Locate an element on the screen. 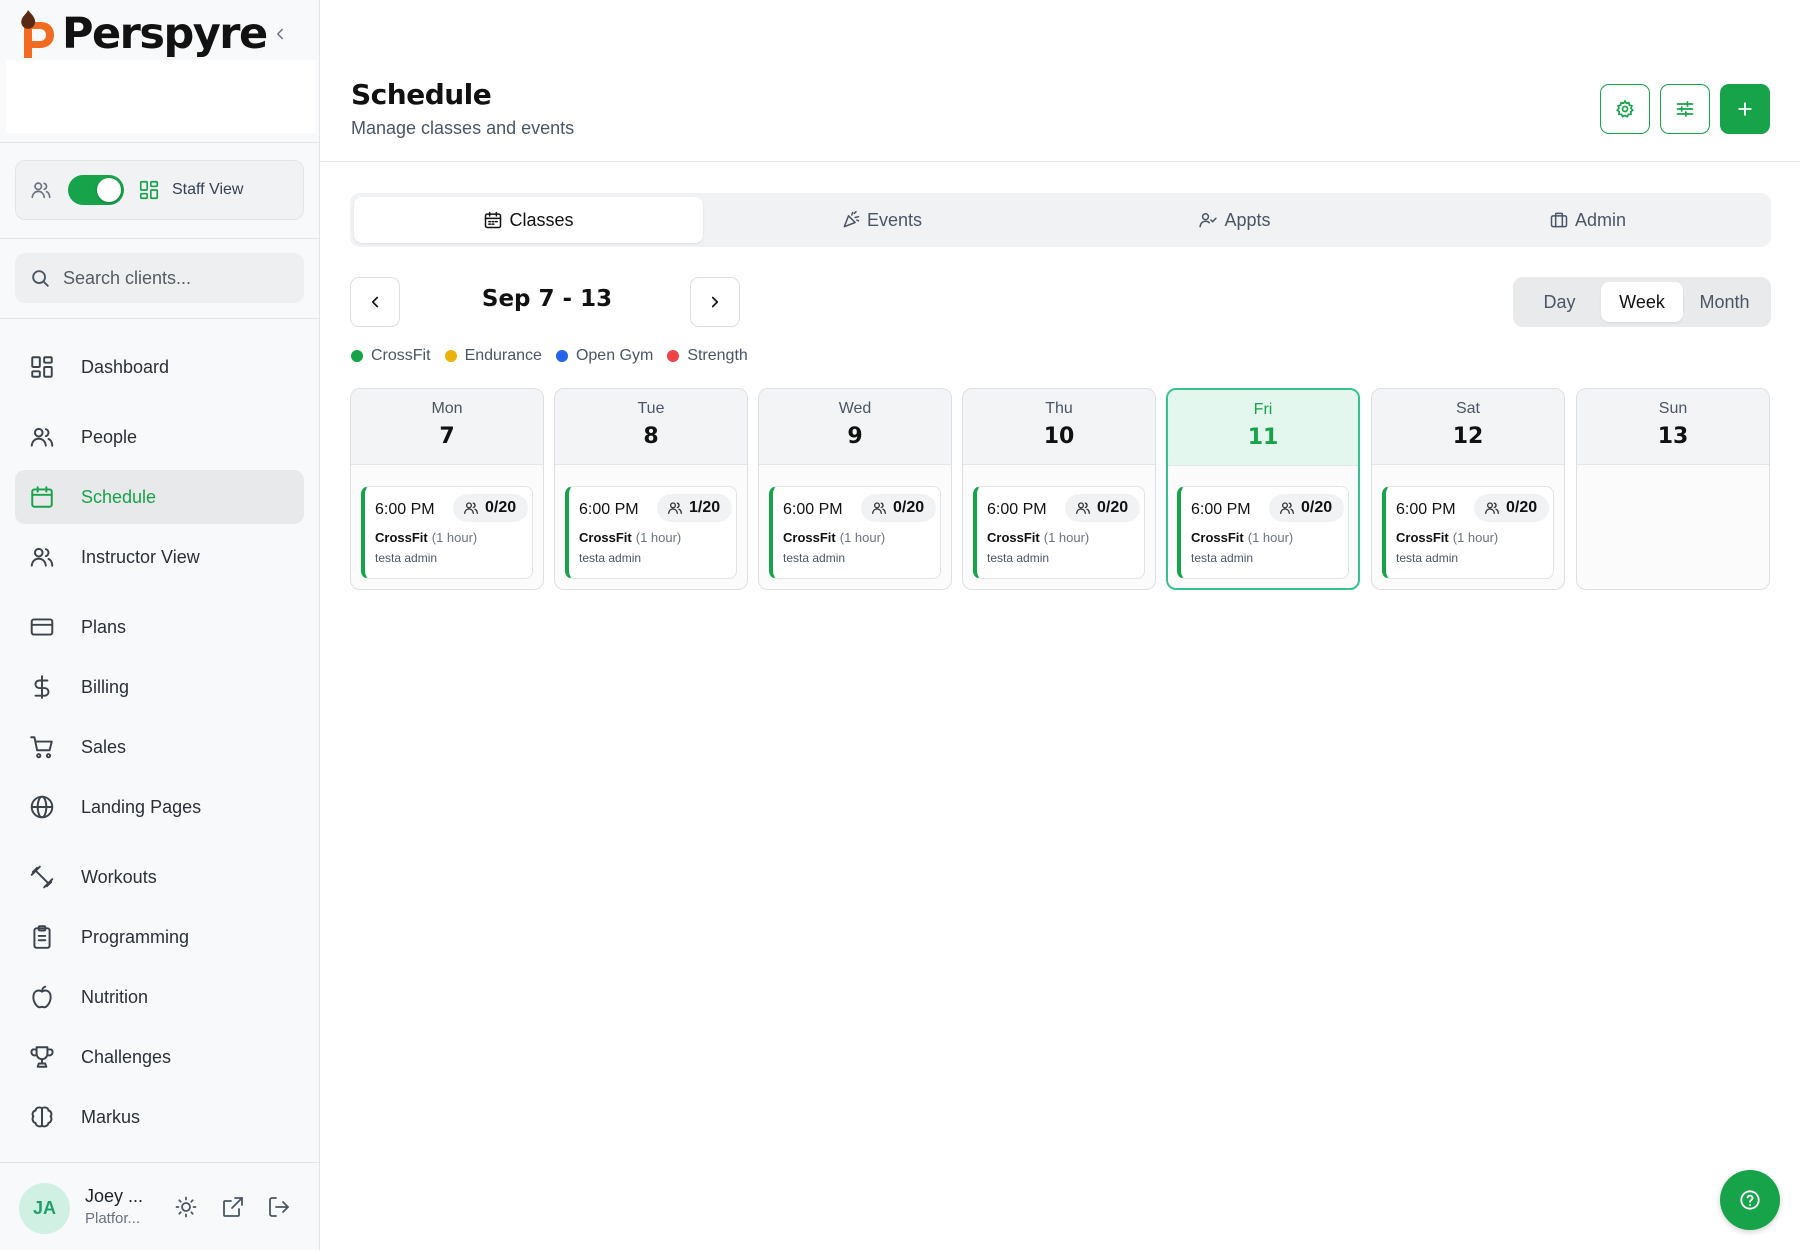 The height and width of the screenshot is (1250, 1800). sidebar-item-instructor-view: Instructor View is located at coordinates (159, 557).